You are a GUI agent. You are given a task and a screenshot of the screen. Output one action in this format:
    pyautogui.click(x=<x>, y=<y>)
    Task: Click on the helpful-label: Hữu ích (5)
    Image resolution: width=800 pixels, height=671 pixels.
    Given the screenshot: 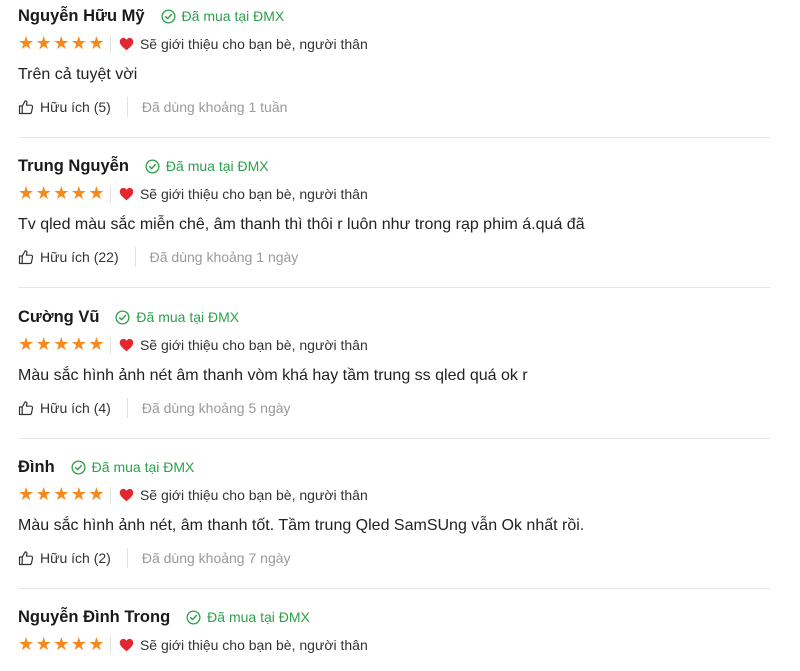 What is the action you would take?
    pyautogui.click(x=75, y=107)
    